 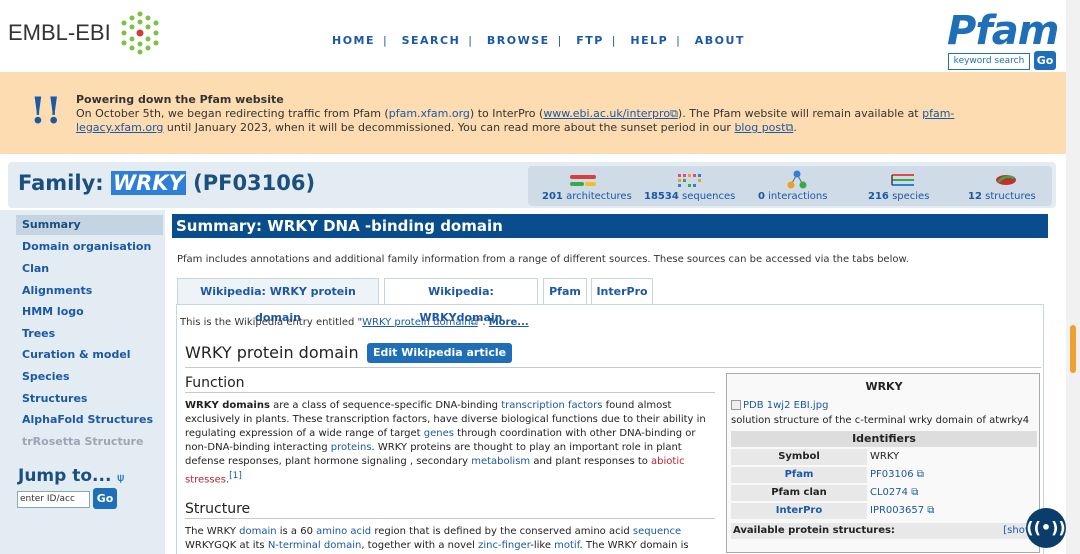 What do you see at coordinates (272, 352) in the screenshot?
I see `article-title: WRKY protein domain` at bounding box center [272, 352].